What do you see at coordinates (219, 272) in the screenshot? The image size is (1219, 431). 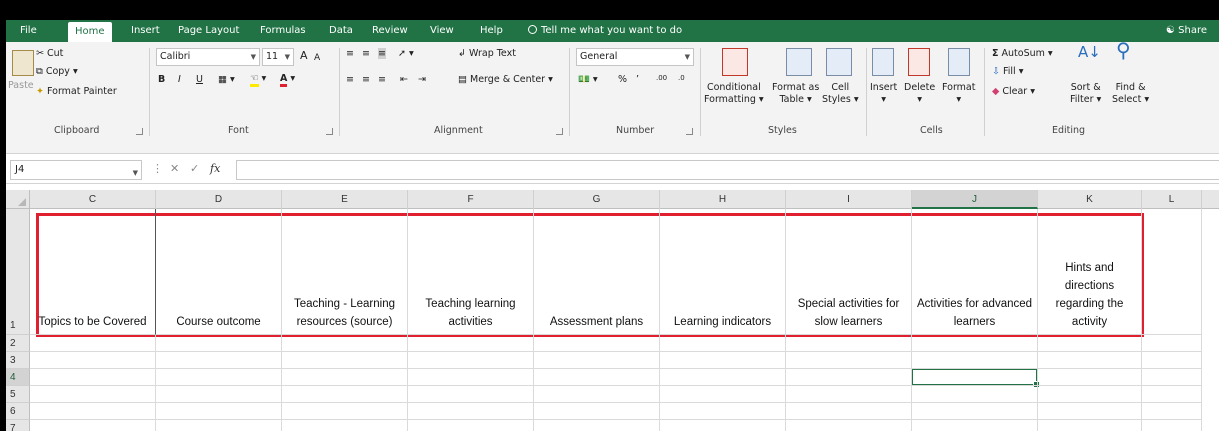 I see `cell-d1: Course outcome` at bounding box center [219, 272].